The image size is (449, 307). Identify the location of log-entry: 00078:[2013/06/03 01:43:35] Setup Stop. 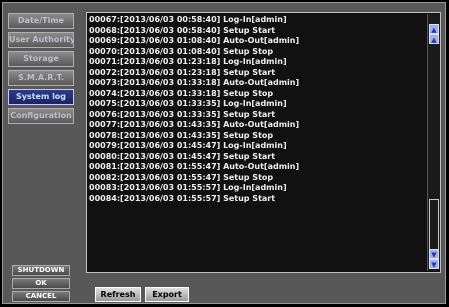
(181, 135).